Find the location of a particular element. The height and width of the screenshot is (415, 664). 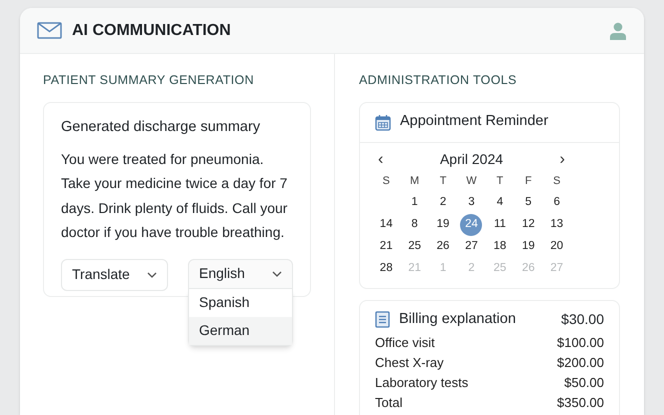

calendar-day: 5 is located at coordinates (528, 203).